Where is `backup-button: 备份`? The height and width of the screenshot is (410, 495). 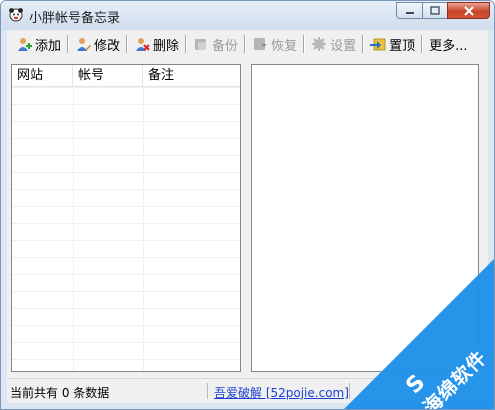
backup-button: 备份 is located at coordinates (215, 44).